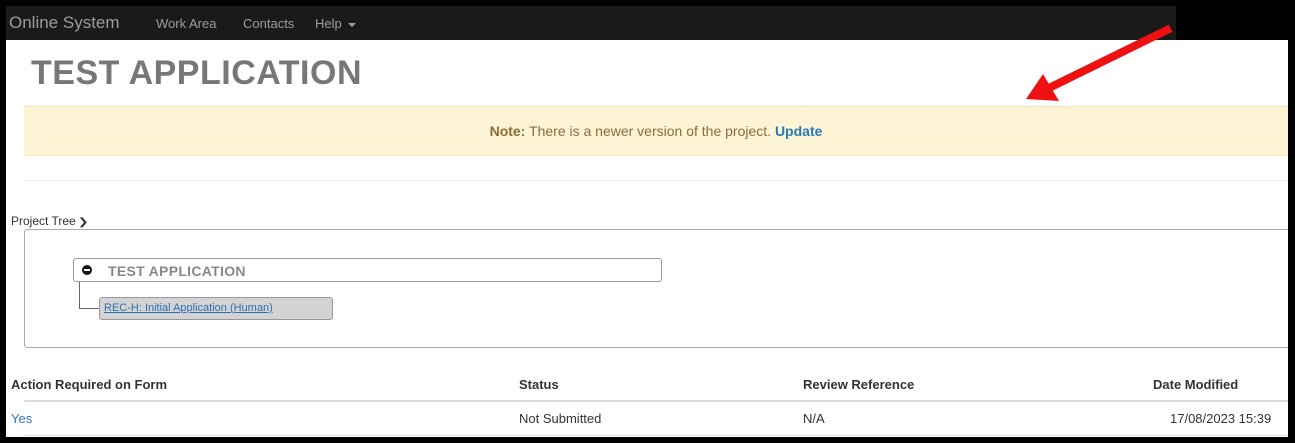 The width and height of the screenshot is (1295, 443). What do you see at coordinates (798, 131) in the screenshot?
I see `update-link: Update` at bounding box center [798, 131].